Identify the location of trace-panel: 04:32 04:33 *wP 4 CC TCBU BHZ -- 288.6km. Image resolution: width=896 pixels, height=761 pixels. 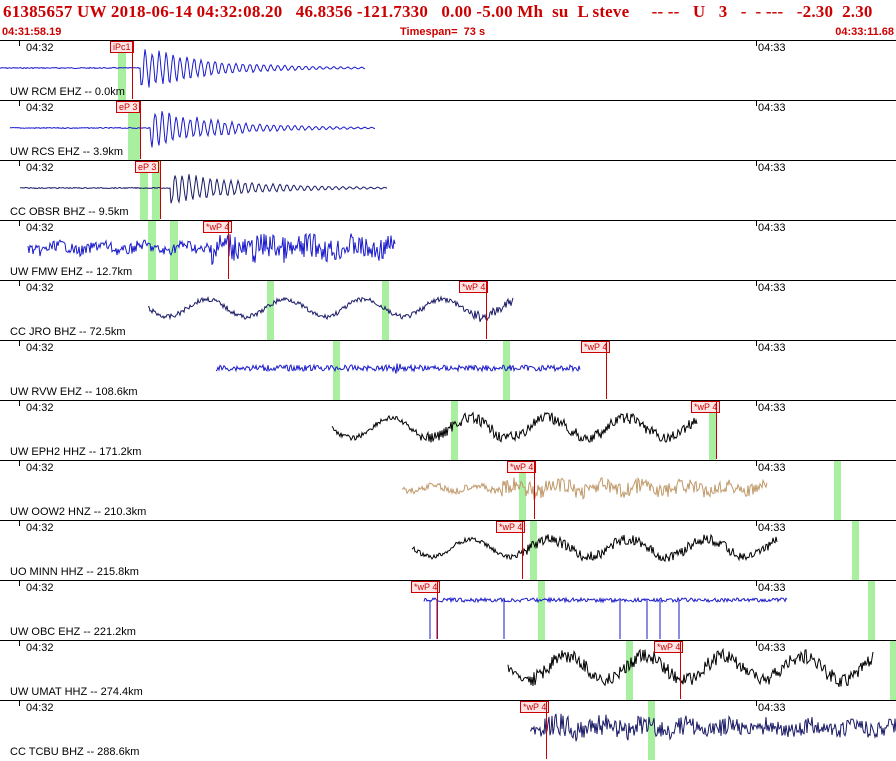
(448, 730).